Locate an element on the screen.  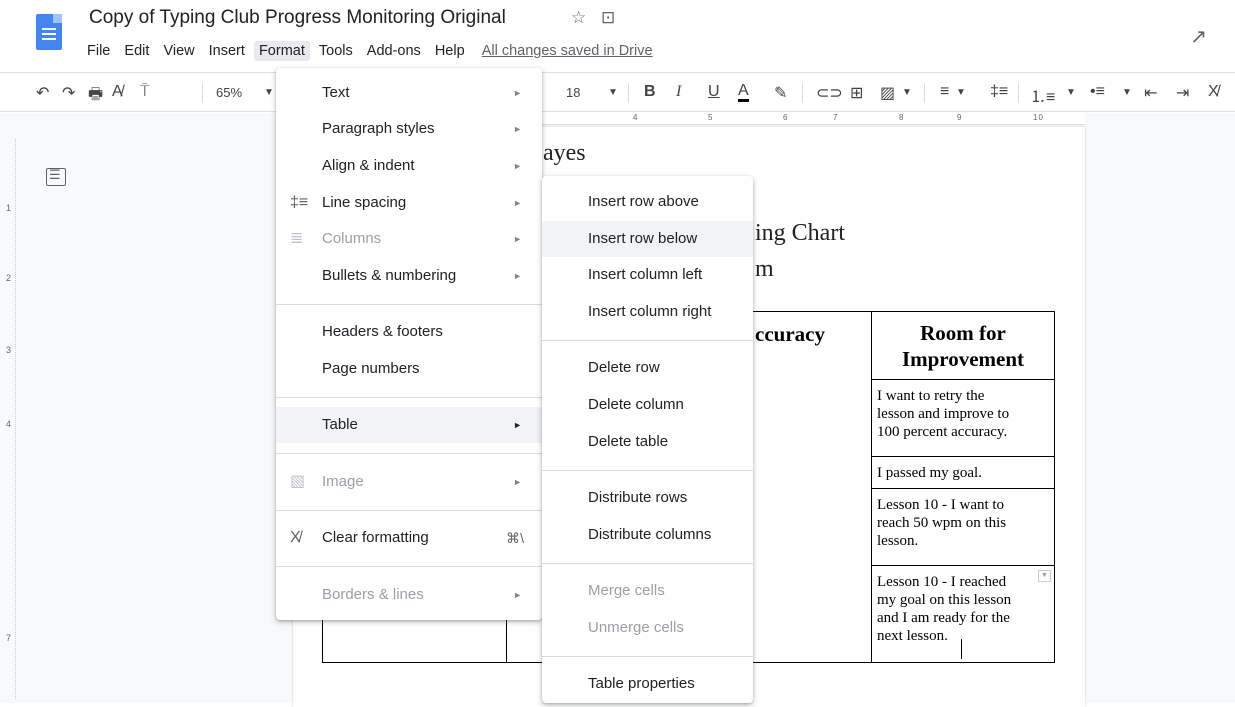
format-menu-paragraph-styles: Paragraph styles ► is located at coordinates (409, 129).